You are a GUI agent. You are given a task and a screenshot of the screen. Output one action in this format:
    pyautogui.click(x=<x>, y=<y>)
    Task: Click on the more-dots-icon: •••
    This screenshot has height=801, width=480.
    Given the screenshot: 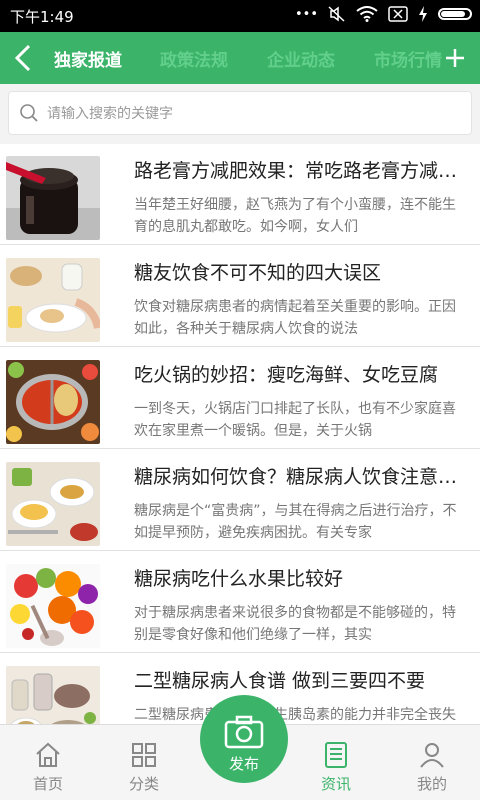 What is the action you would take?
    pyautogui.click(x=306, y=14)
    